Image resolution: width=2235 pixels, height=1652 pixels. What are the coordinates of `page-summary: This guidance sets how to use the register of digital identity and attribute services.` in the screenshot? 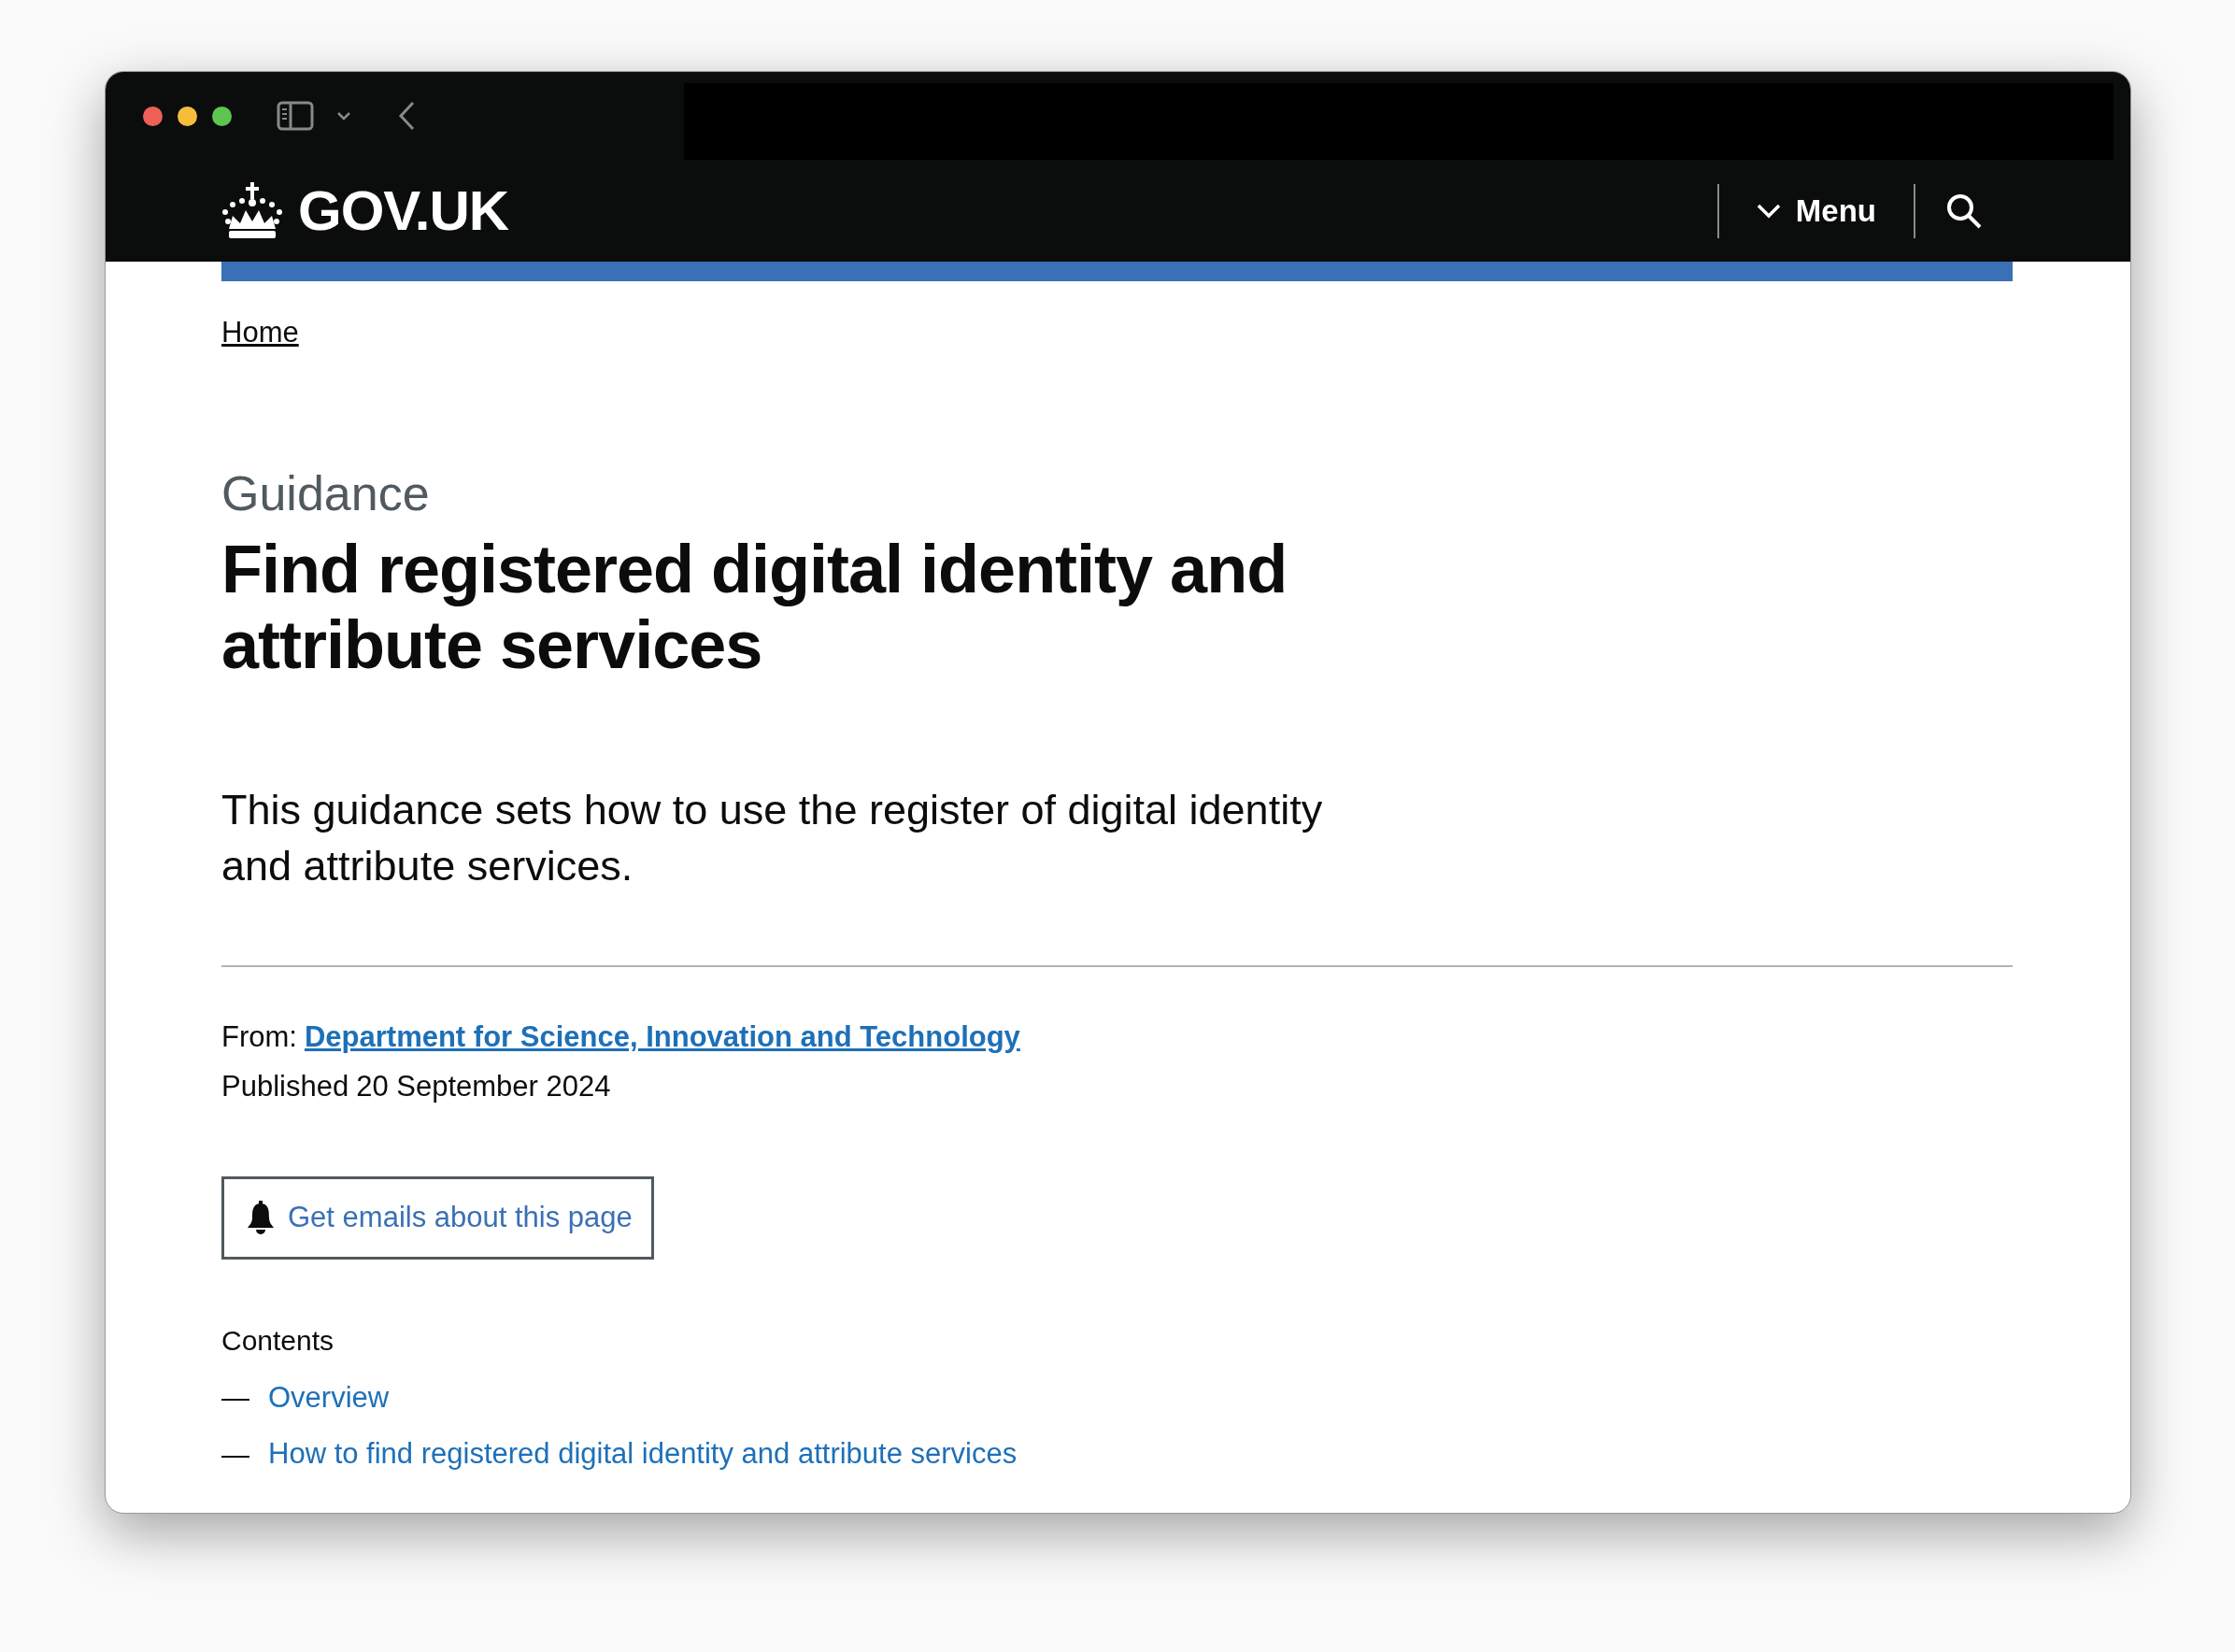 It's located at (772, 838).